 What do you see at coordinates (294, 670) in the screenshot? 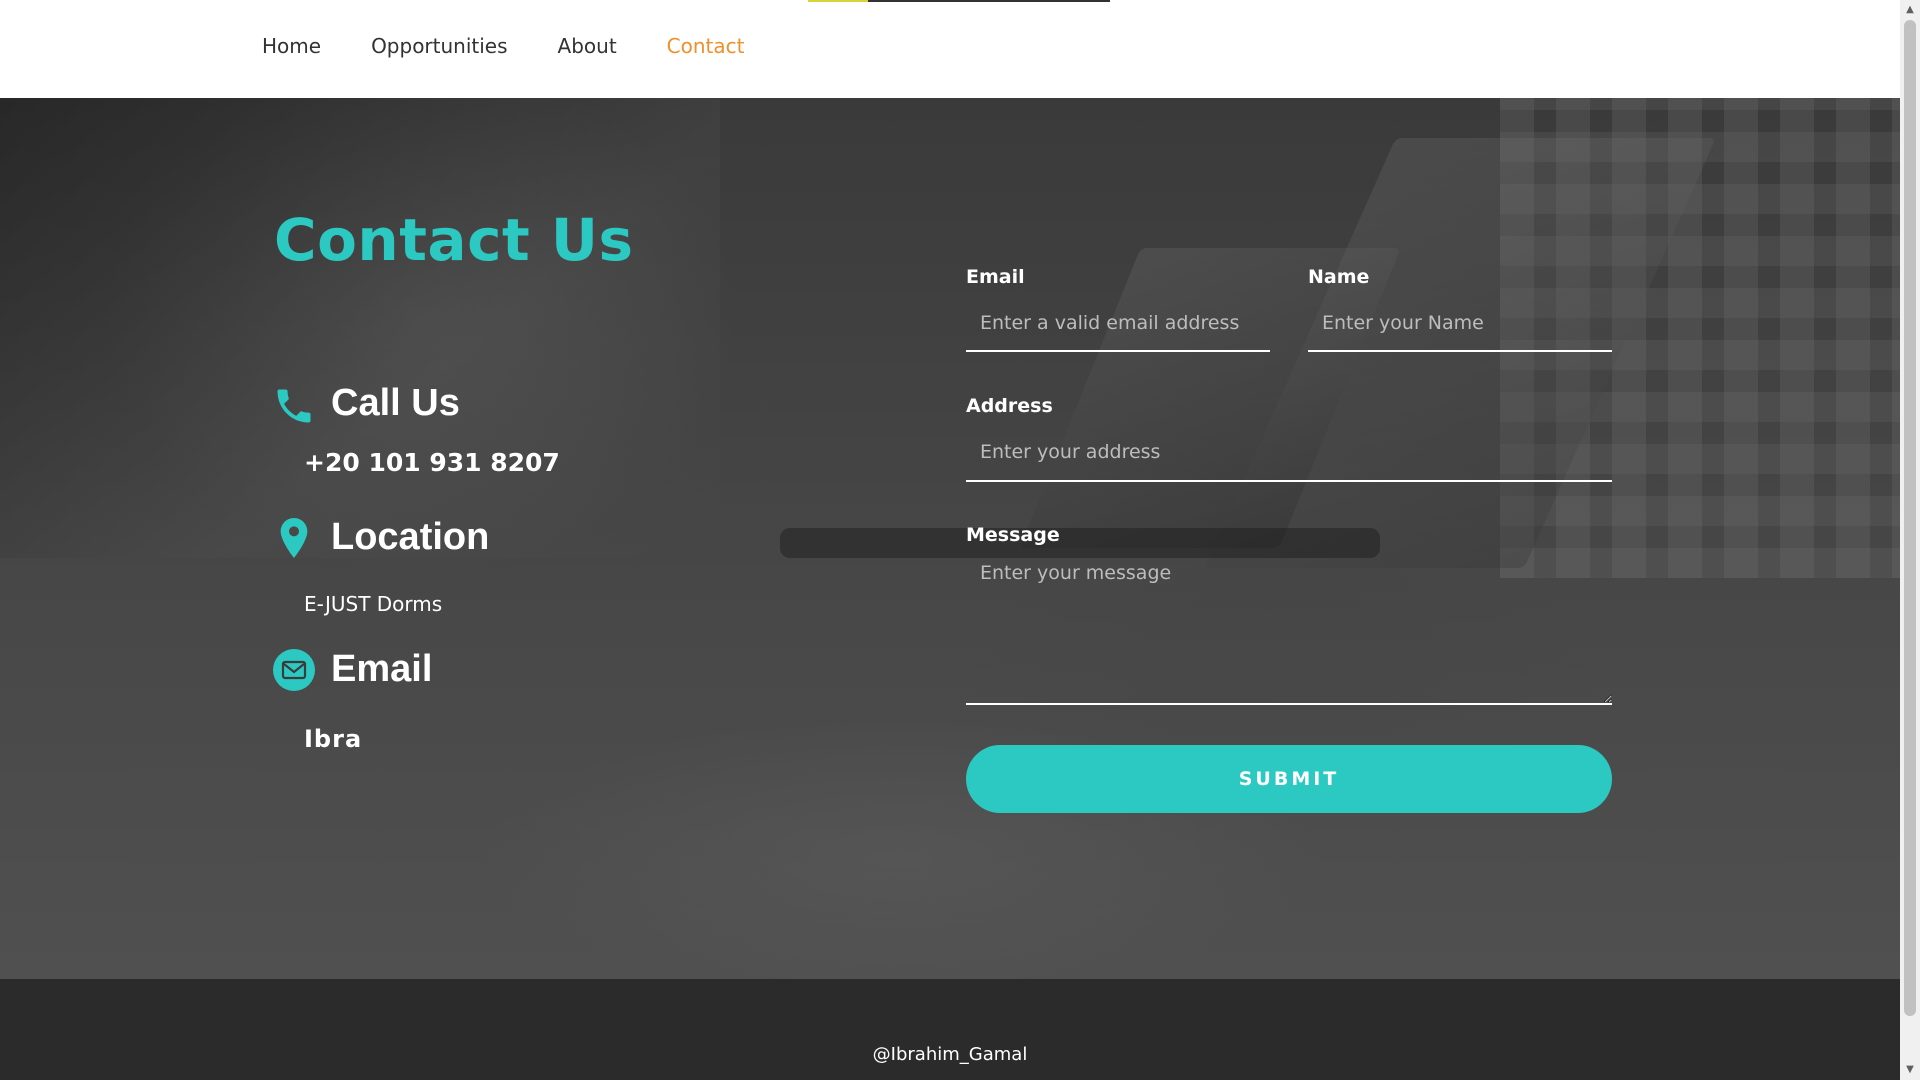
I see `envelope-icon` at bounding box center [294, 670].